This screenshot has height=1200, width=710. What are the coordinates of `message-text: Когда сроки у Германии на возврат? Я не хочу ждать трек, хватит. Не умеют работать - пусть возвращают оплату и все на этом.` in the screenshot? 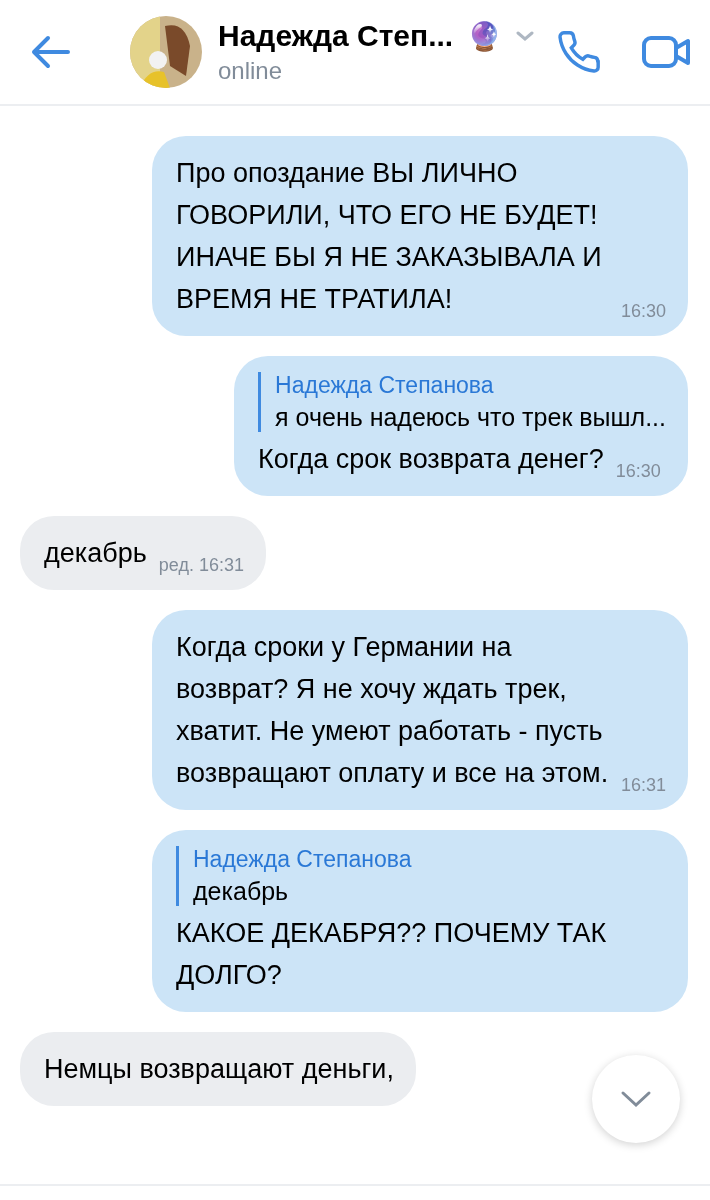 It's located at (392, 710).